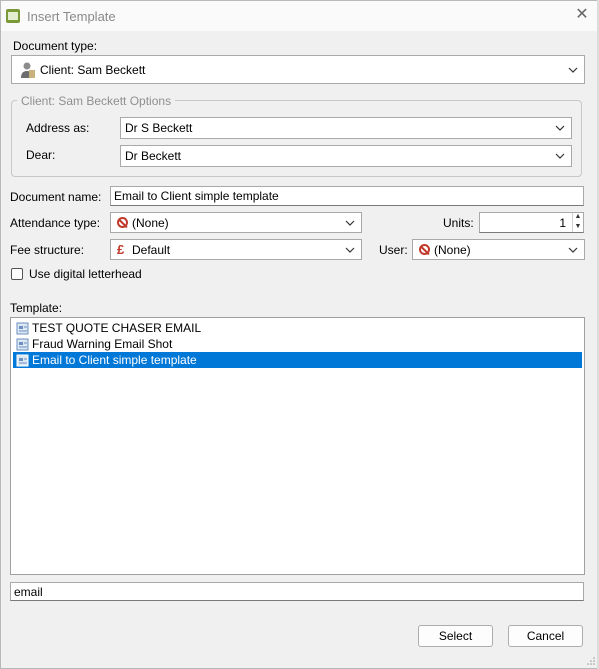  I want to click on digital-letterhead-label: Use digital letterhead, so click(85, 274).